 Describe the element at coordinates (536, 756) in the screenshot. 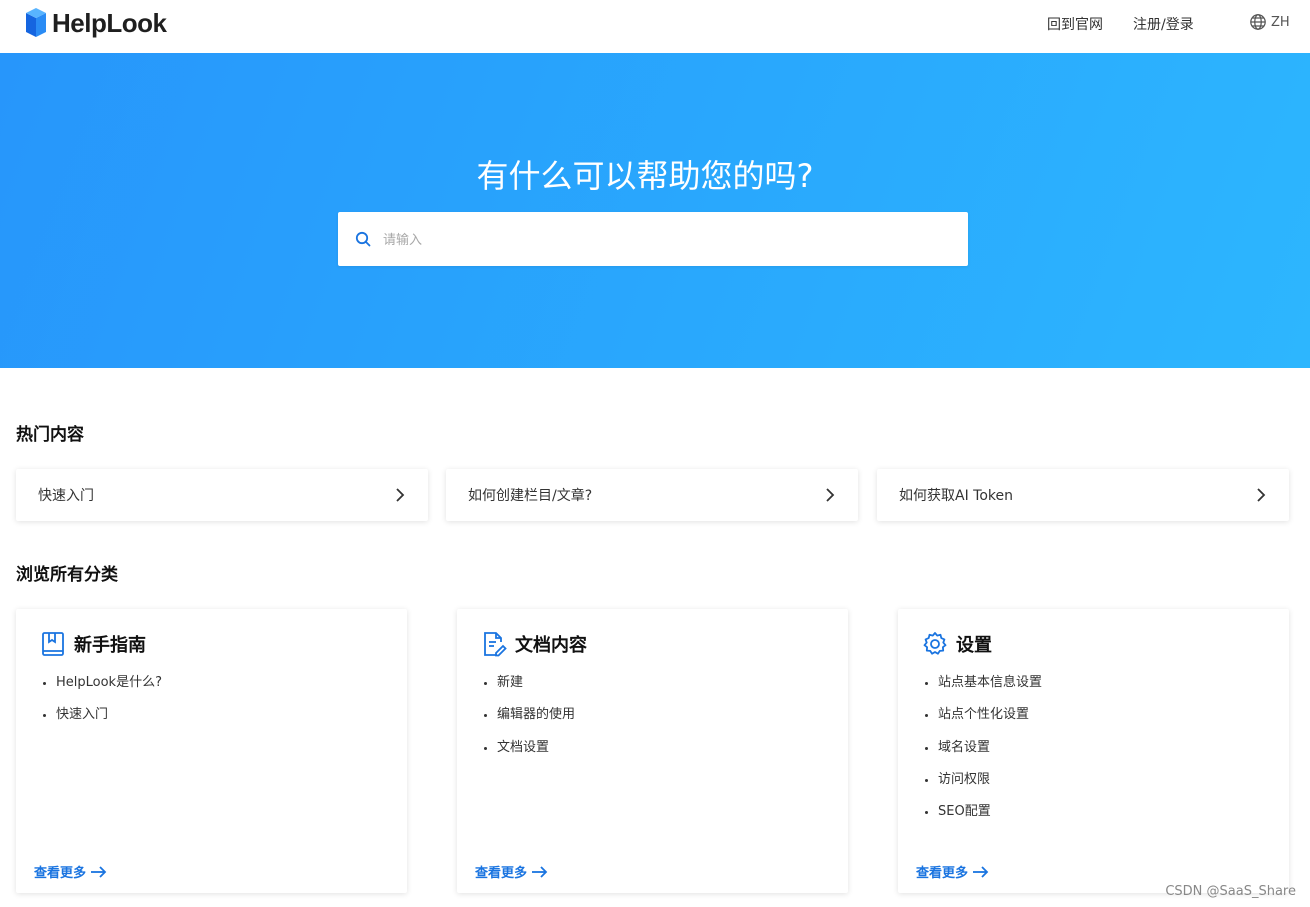

I see `list-item: 文档设置` at that location.